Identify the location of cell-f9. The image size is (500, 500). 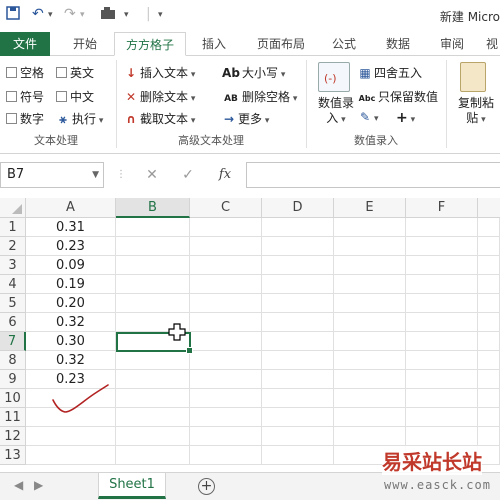
(442, 379).